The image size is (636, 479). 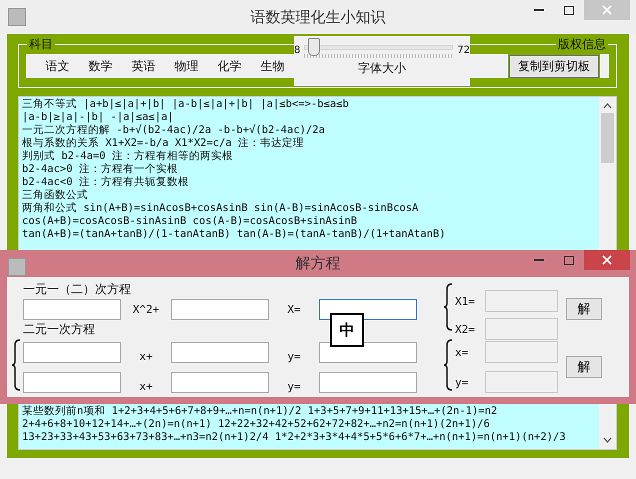 What do you see at coordinates (128, 156) in the screenshot?
I see `text-line: 判别式 b2-4a=0 注：方程有相等的两实根` at bounding box center [128, 156].